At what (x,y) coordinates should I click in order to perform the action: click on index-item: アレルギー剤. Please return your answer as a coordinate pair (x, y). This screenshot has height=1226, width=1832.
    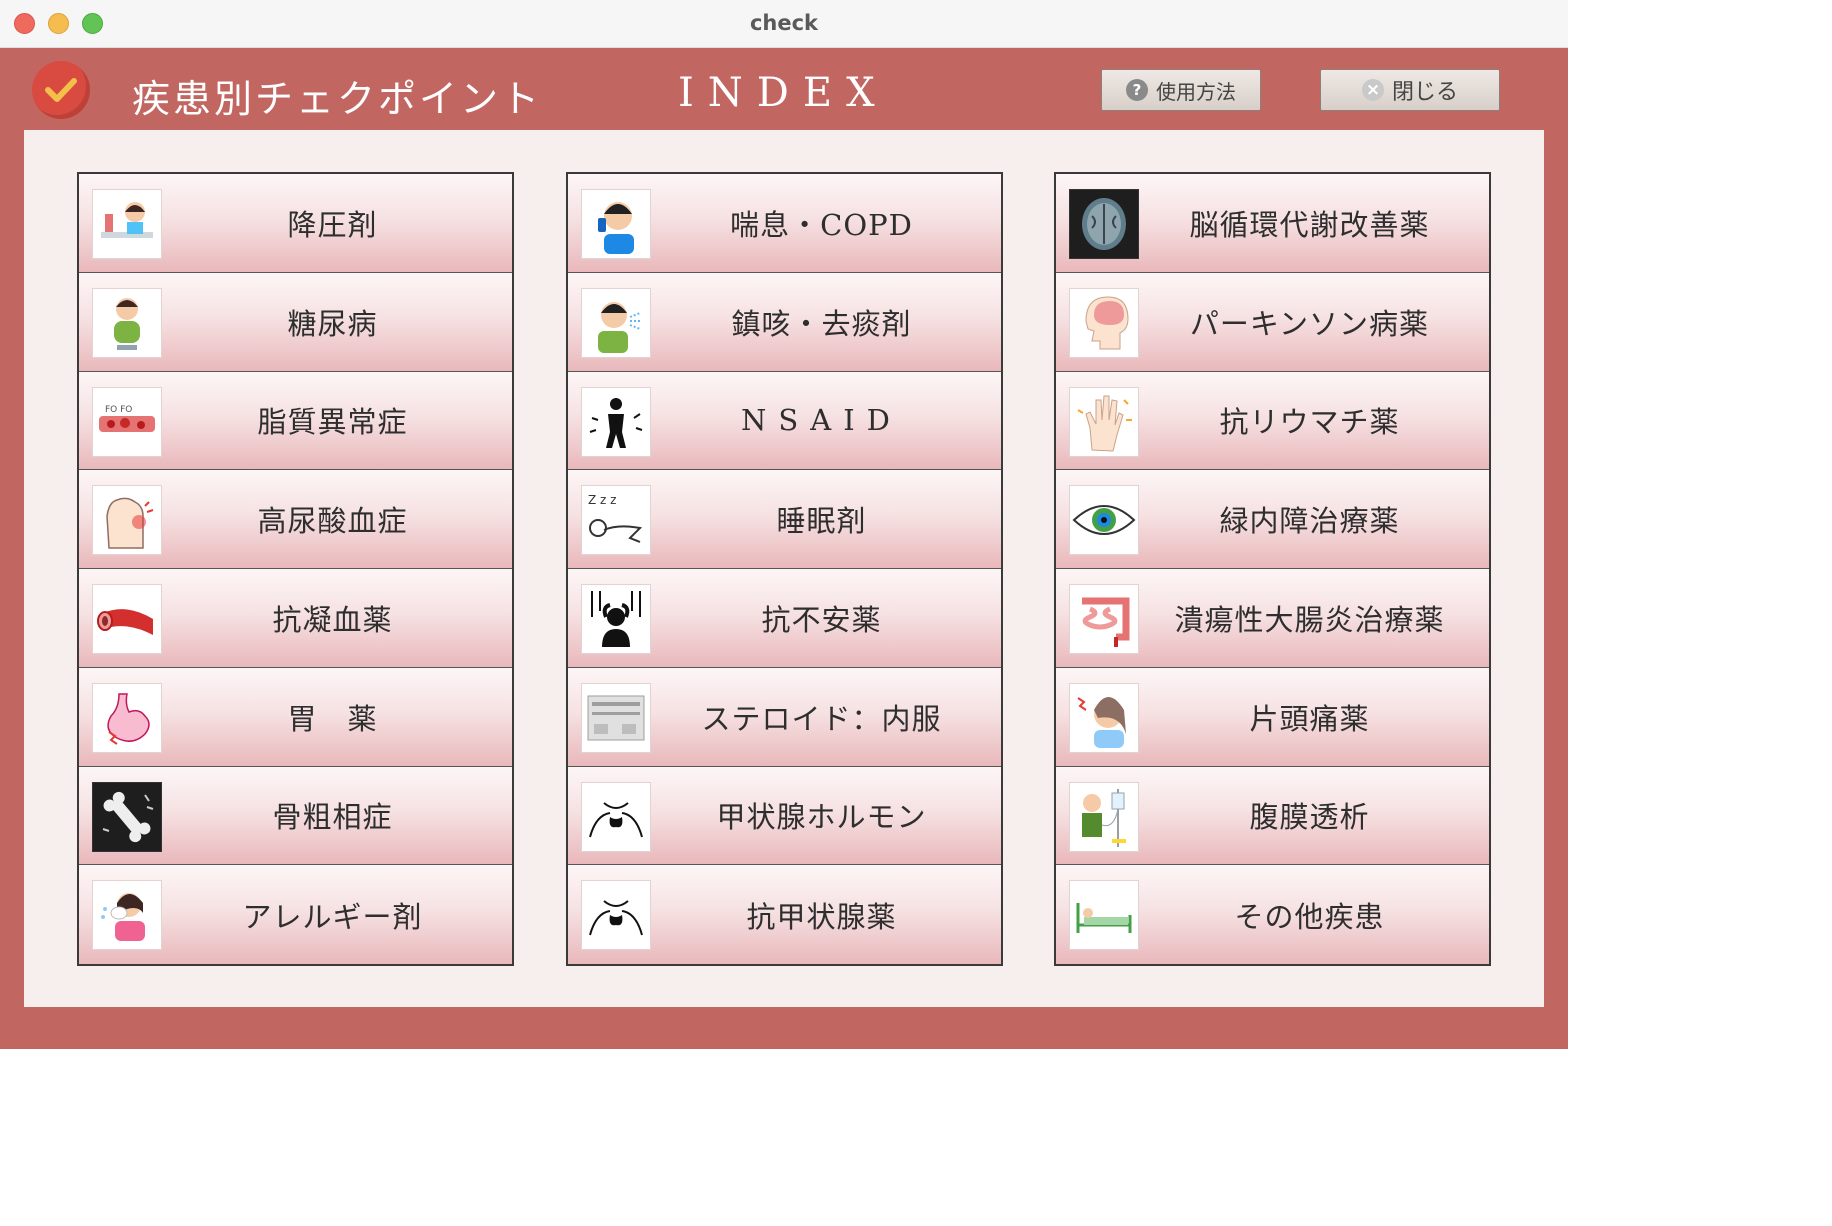
    Looking at the image, I should click on (295, 914).